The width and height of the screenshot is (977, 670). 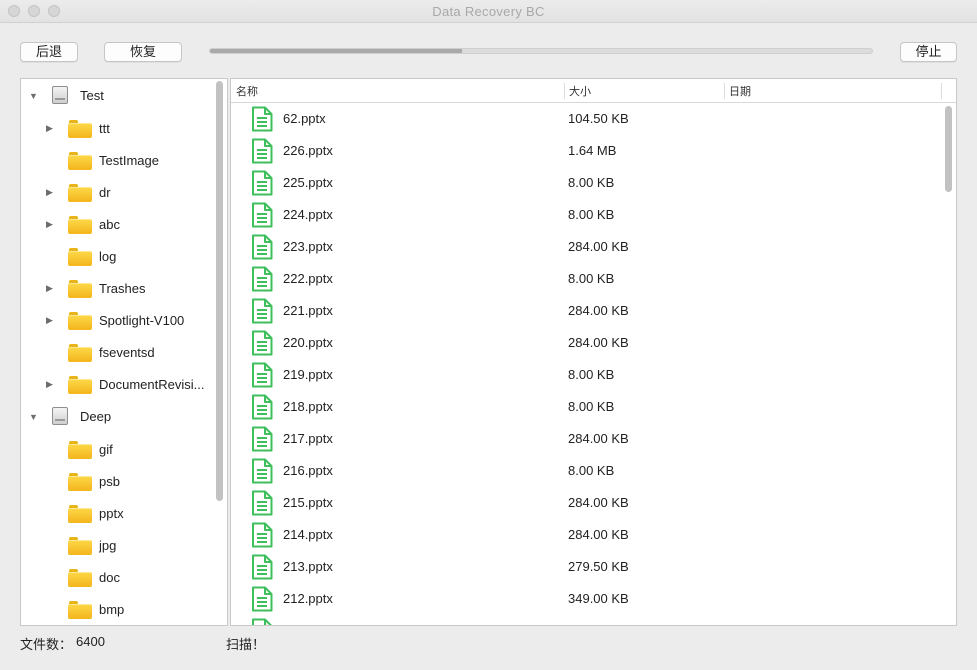 What do you see at coordinates (109, 224) in the screenshot?
I see `tree-item-label: abc` at bounding box center [109, 224].